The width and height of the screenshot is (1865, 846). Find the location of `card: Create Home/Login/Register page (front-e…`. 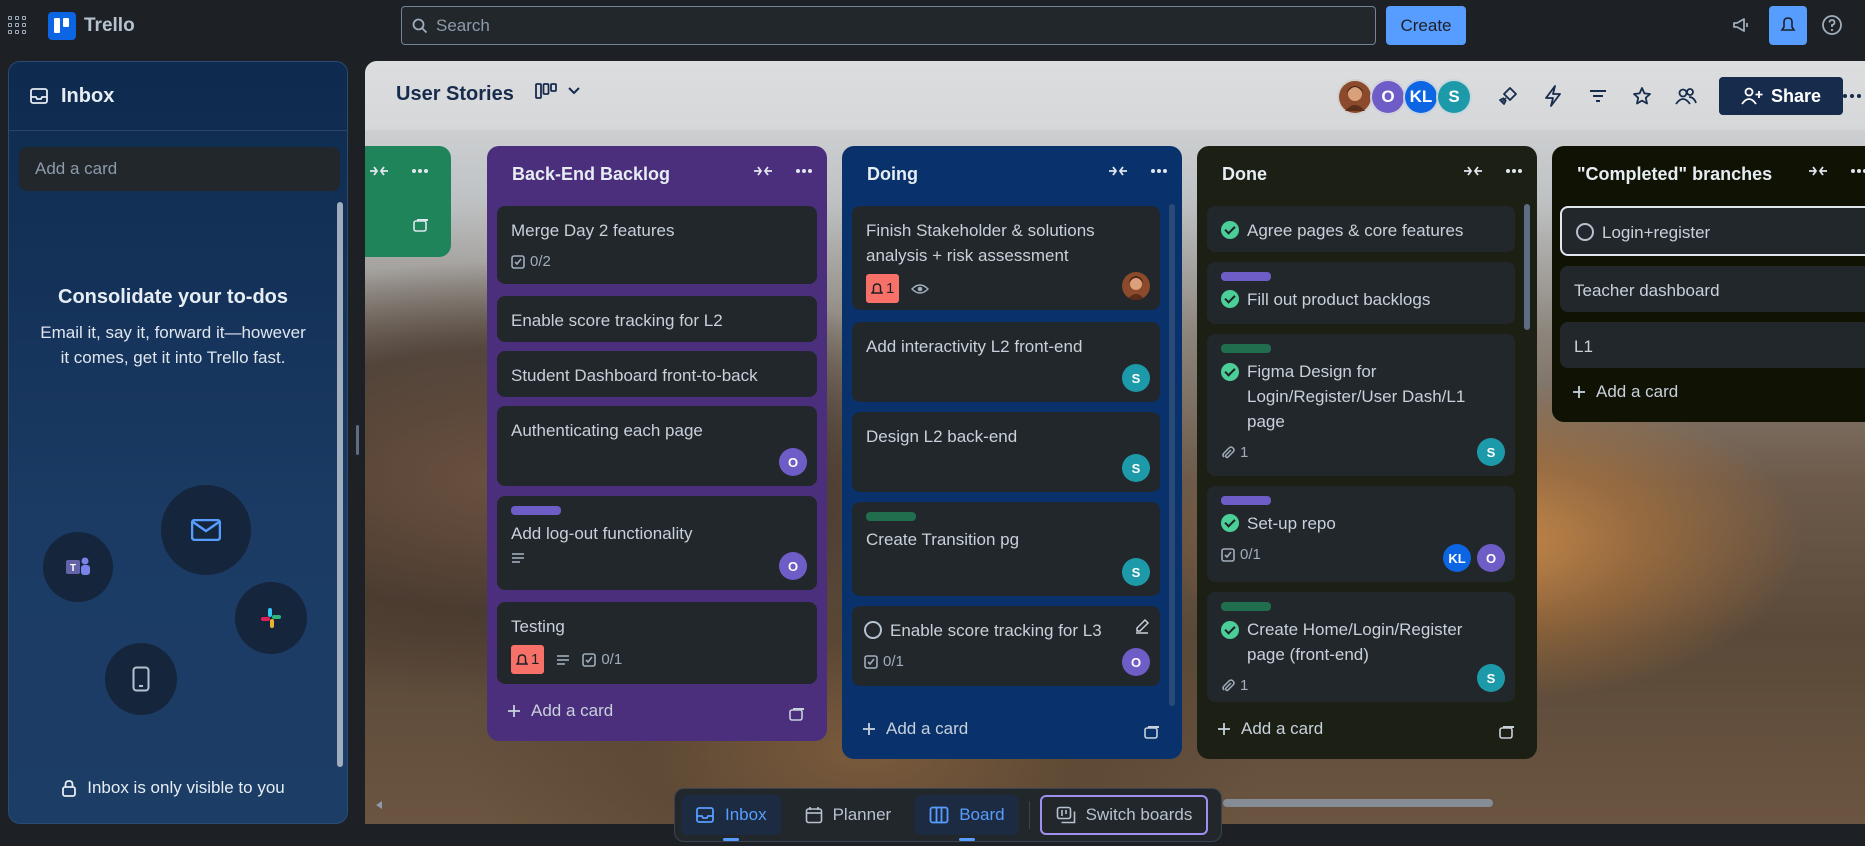

card: Create Home/Login/Register page (front-e… is located at coordinates (1361, 647).